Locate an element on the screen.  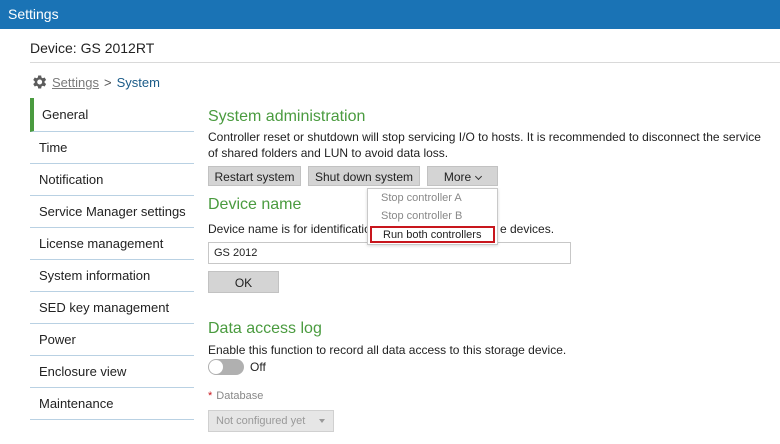
more-label: More is located at coordinates (457, 177).